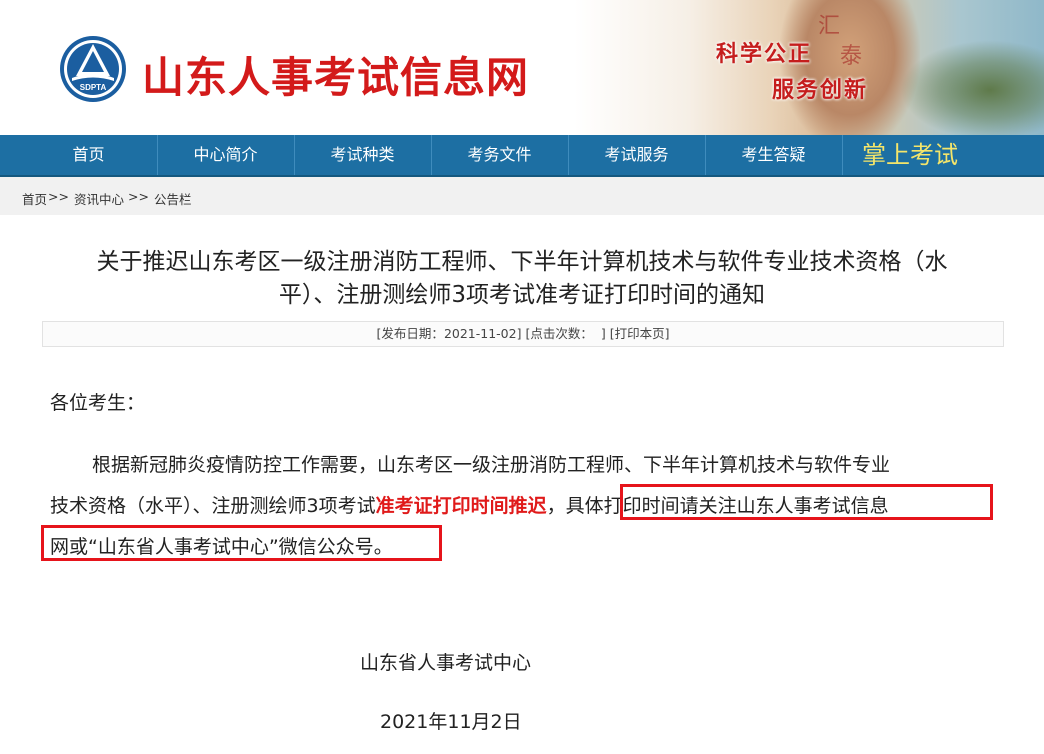  What do you see at coordinates (523, 334) in the screenshot?
I see `article-meta-bar: [发布日期：2021-11-02] [点击次数： ] [打印本页]` at bounding box center [523, 334].